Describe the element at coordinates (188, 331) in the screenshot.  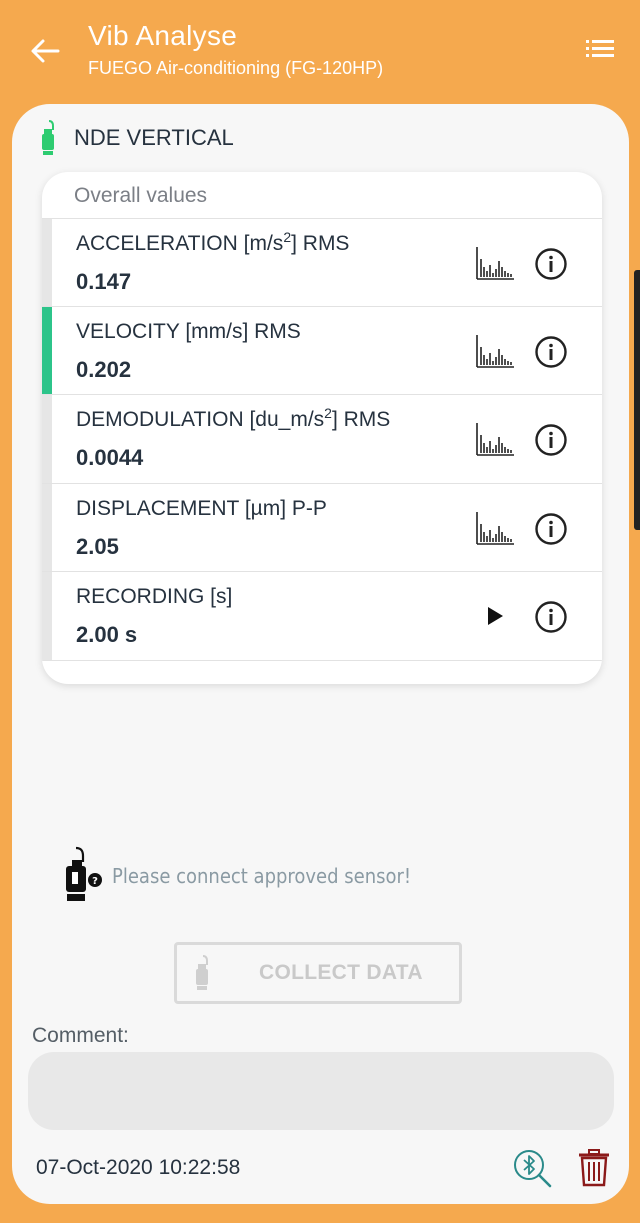
I see `row-label: VELOCITY [mm/s] RMS` at that location.